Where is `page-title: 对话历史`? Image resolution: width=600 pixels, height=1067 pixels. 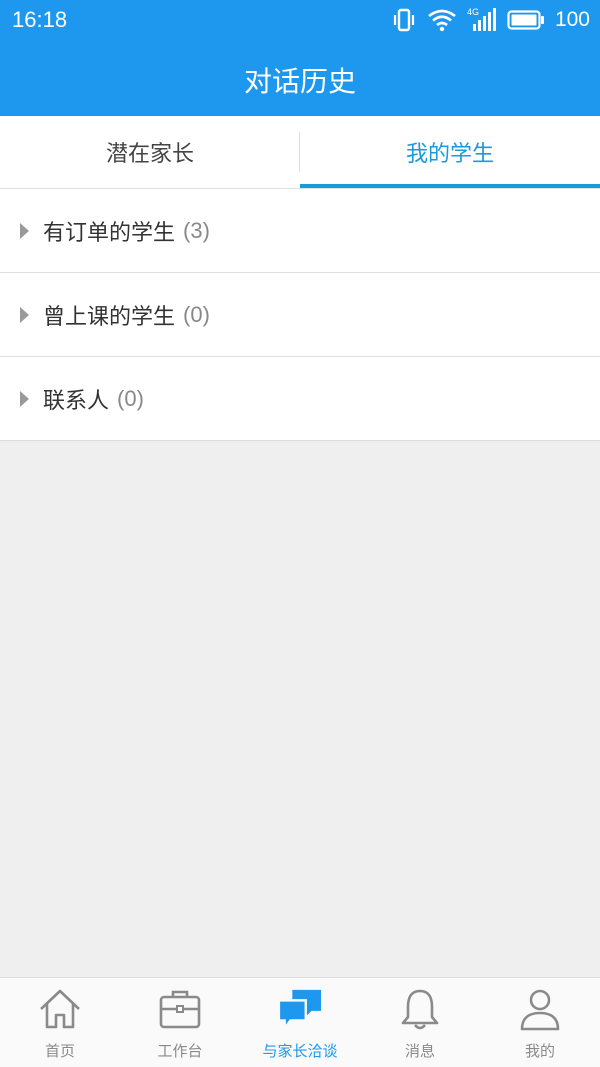 page-title: 对话历史 is located at coordinates (299, 81).